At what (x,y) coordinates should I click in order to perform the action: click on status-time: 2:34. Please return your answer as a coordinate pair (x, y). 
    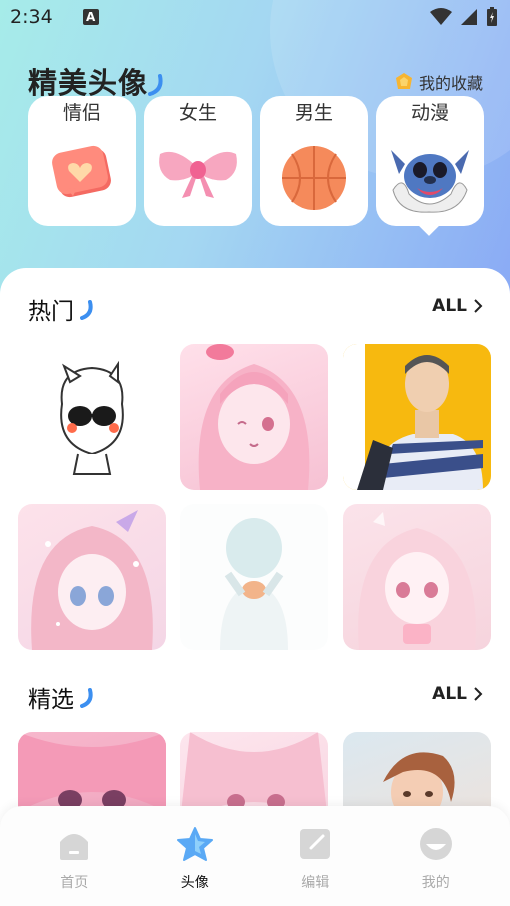
    Looking at the image, I should click on (31, 17).